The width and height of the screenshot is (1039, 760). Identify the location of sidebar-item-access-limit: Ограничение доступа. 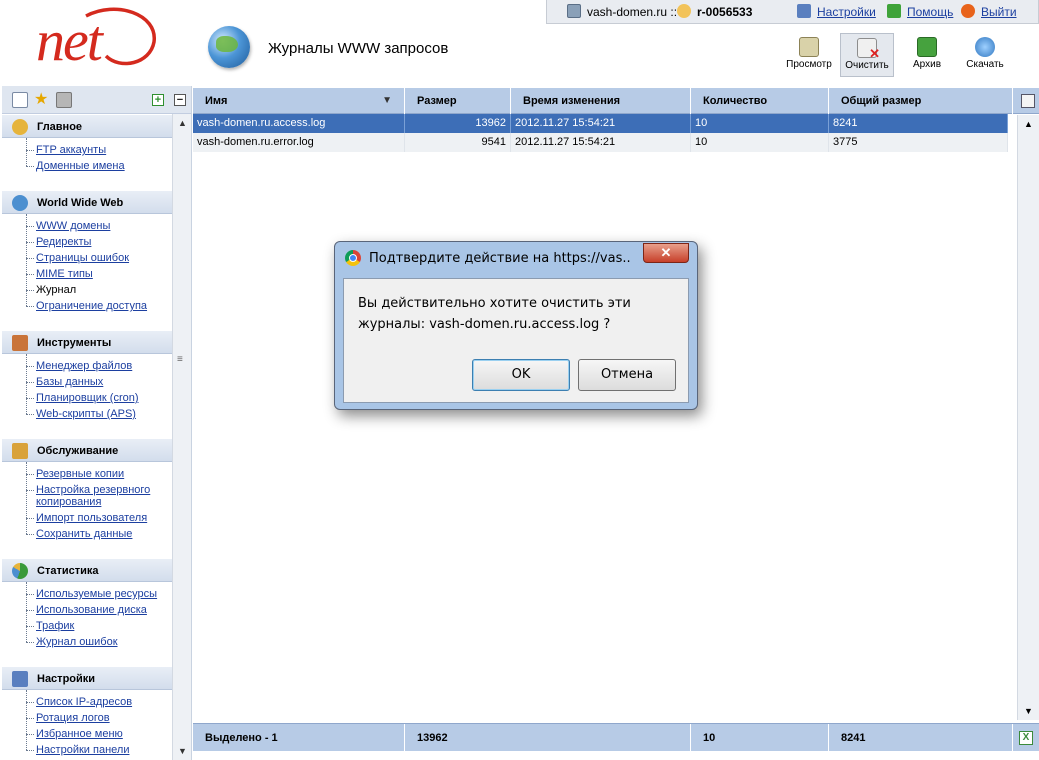
(87, 306).